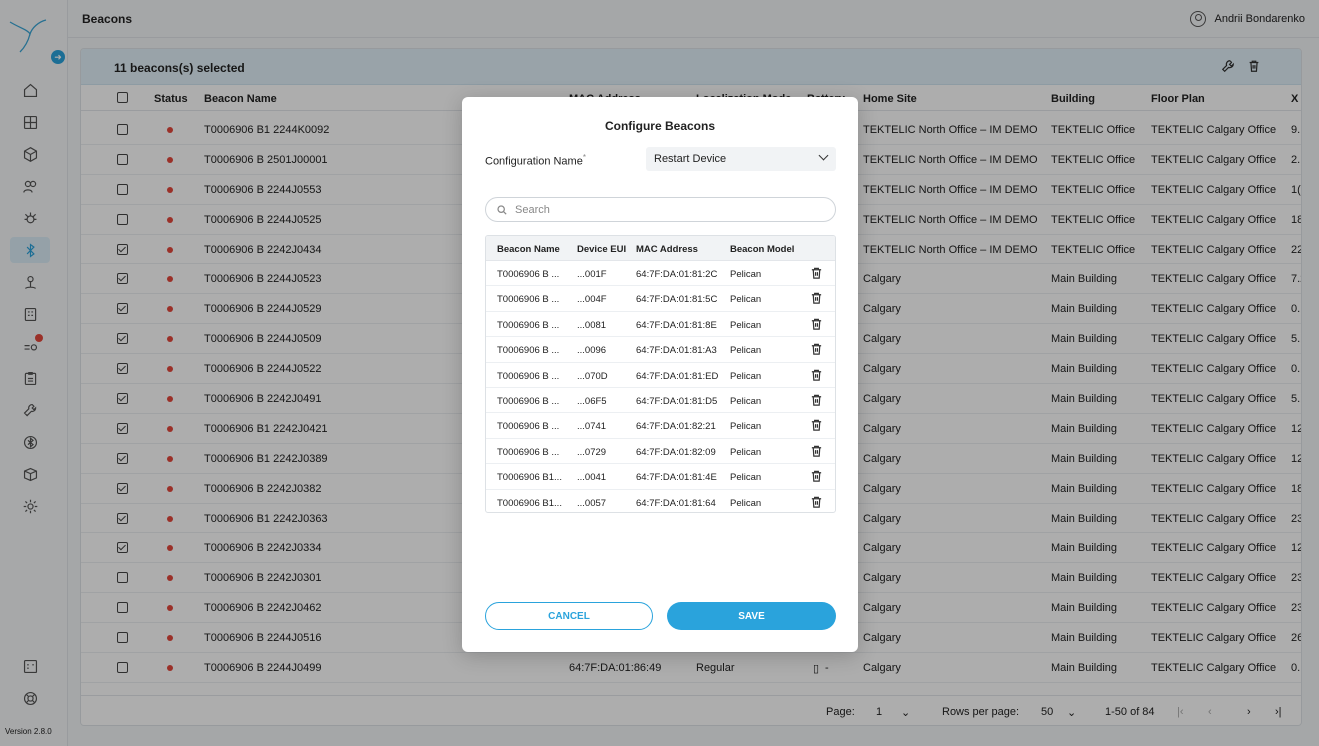 Image resolution: width=1319 pixels, height=746 pixels. I want to click on mac-address: 64:7F:DA:01:81:D5, so click(677, 401).